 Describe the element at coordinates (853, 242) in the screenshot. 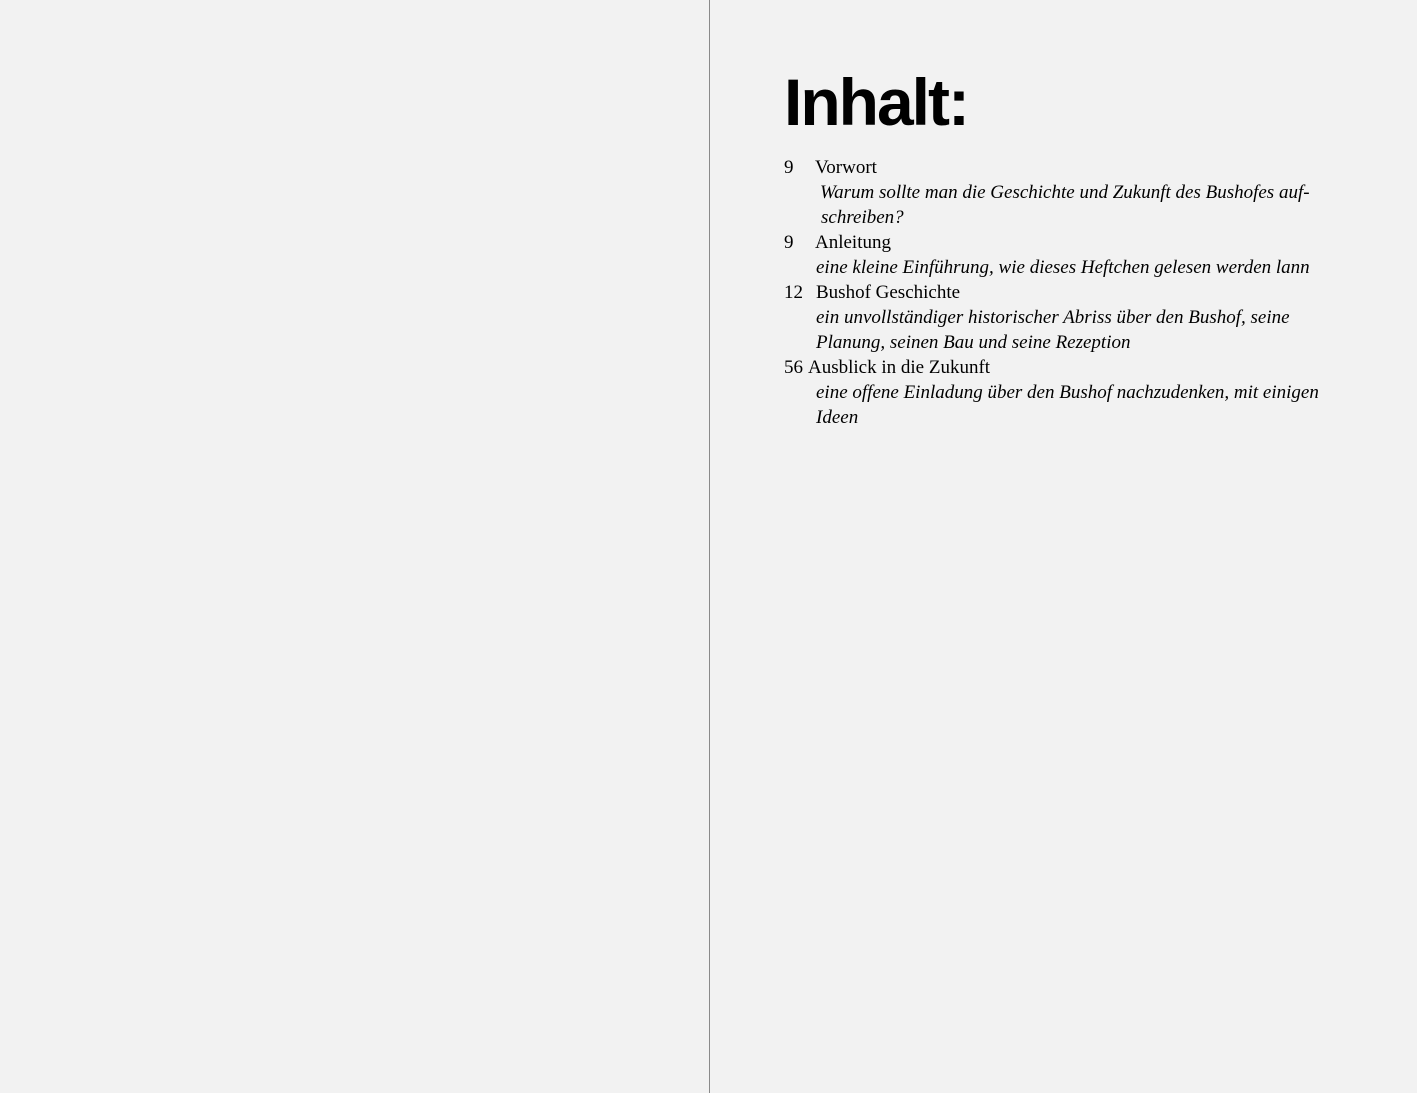

I see `toc-entry-title: Anleitung` at that location.